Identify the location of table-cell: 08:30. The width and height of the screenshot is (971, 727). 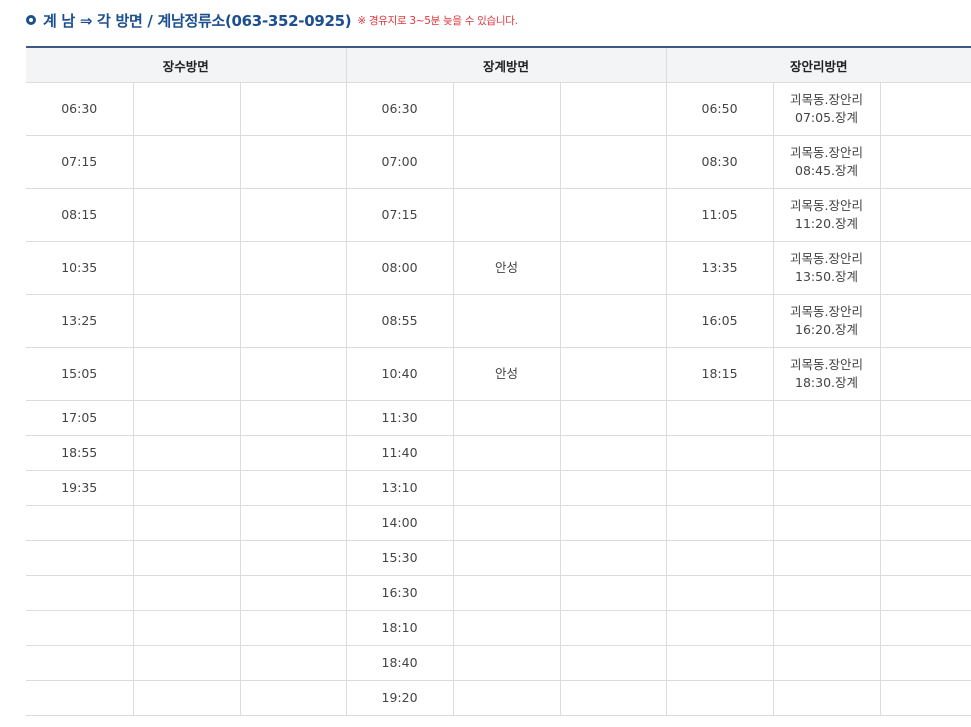
(719, 162).